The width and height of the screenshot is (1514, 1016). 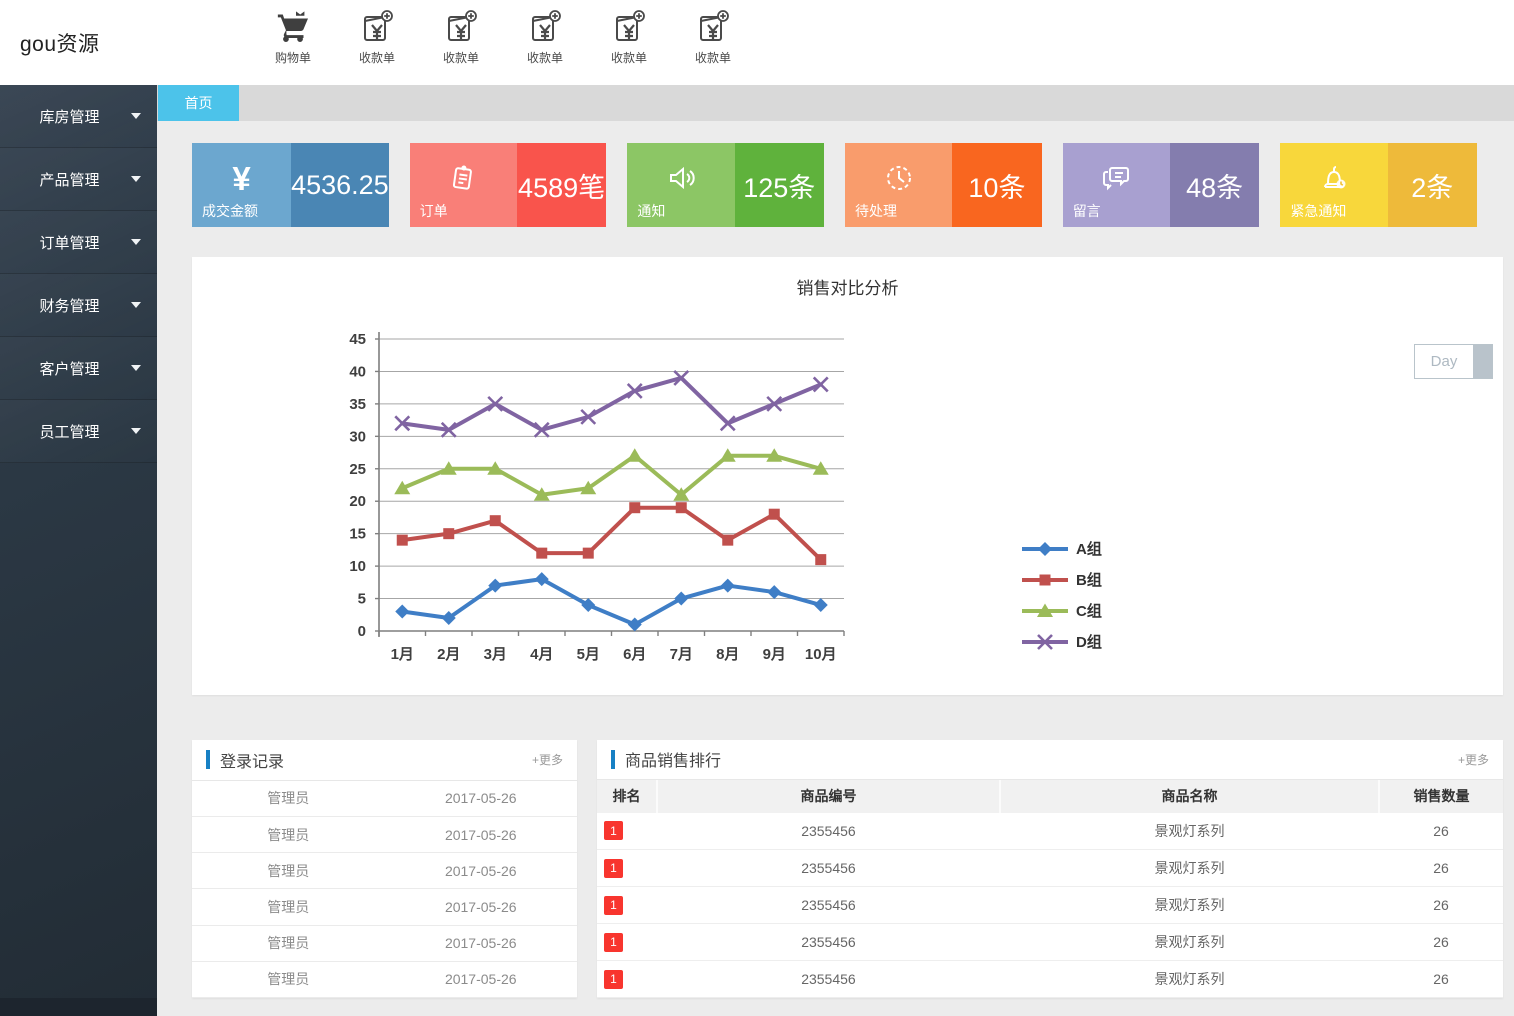 I want to click on tab-bar: 首页, so click(x=835, y=103).